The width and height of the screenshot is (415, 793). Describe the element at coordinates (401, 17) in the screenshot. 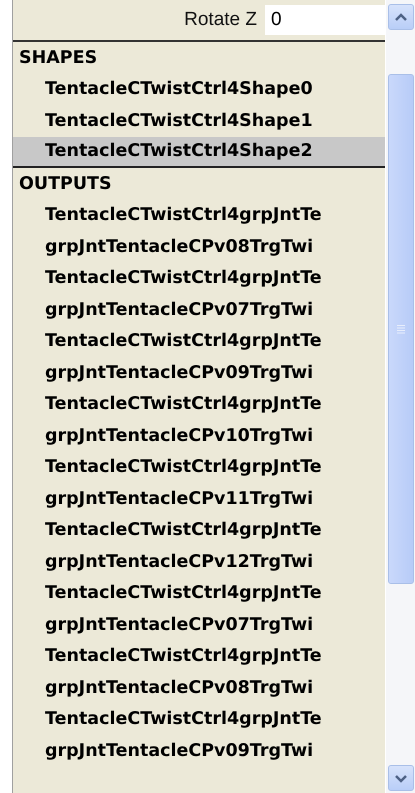

I see `scroll-up-button` at that location.